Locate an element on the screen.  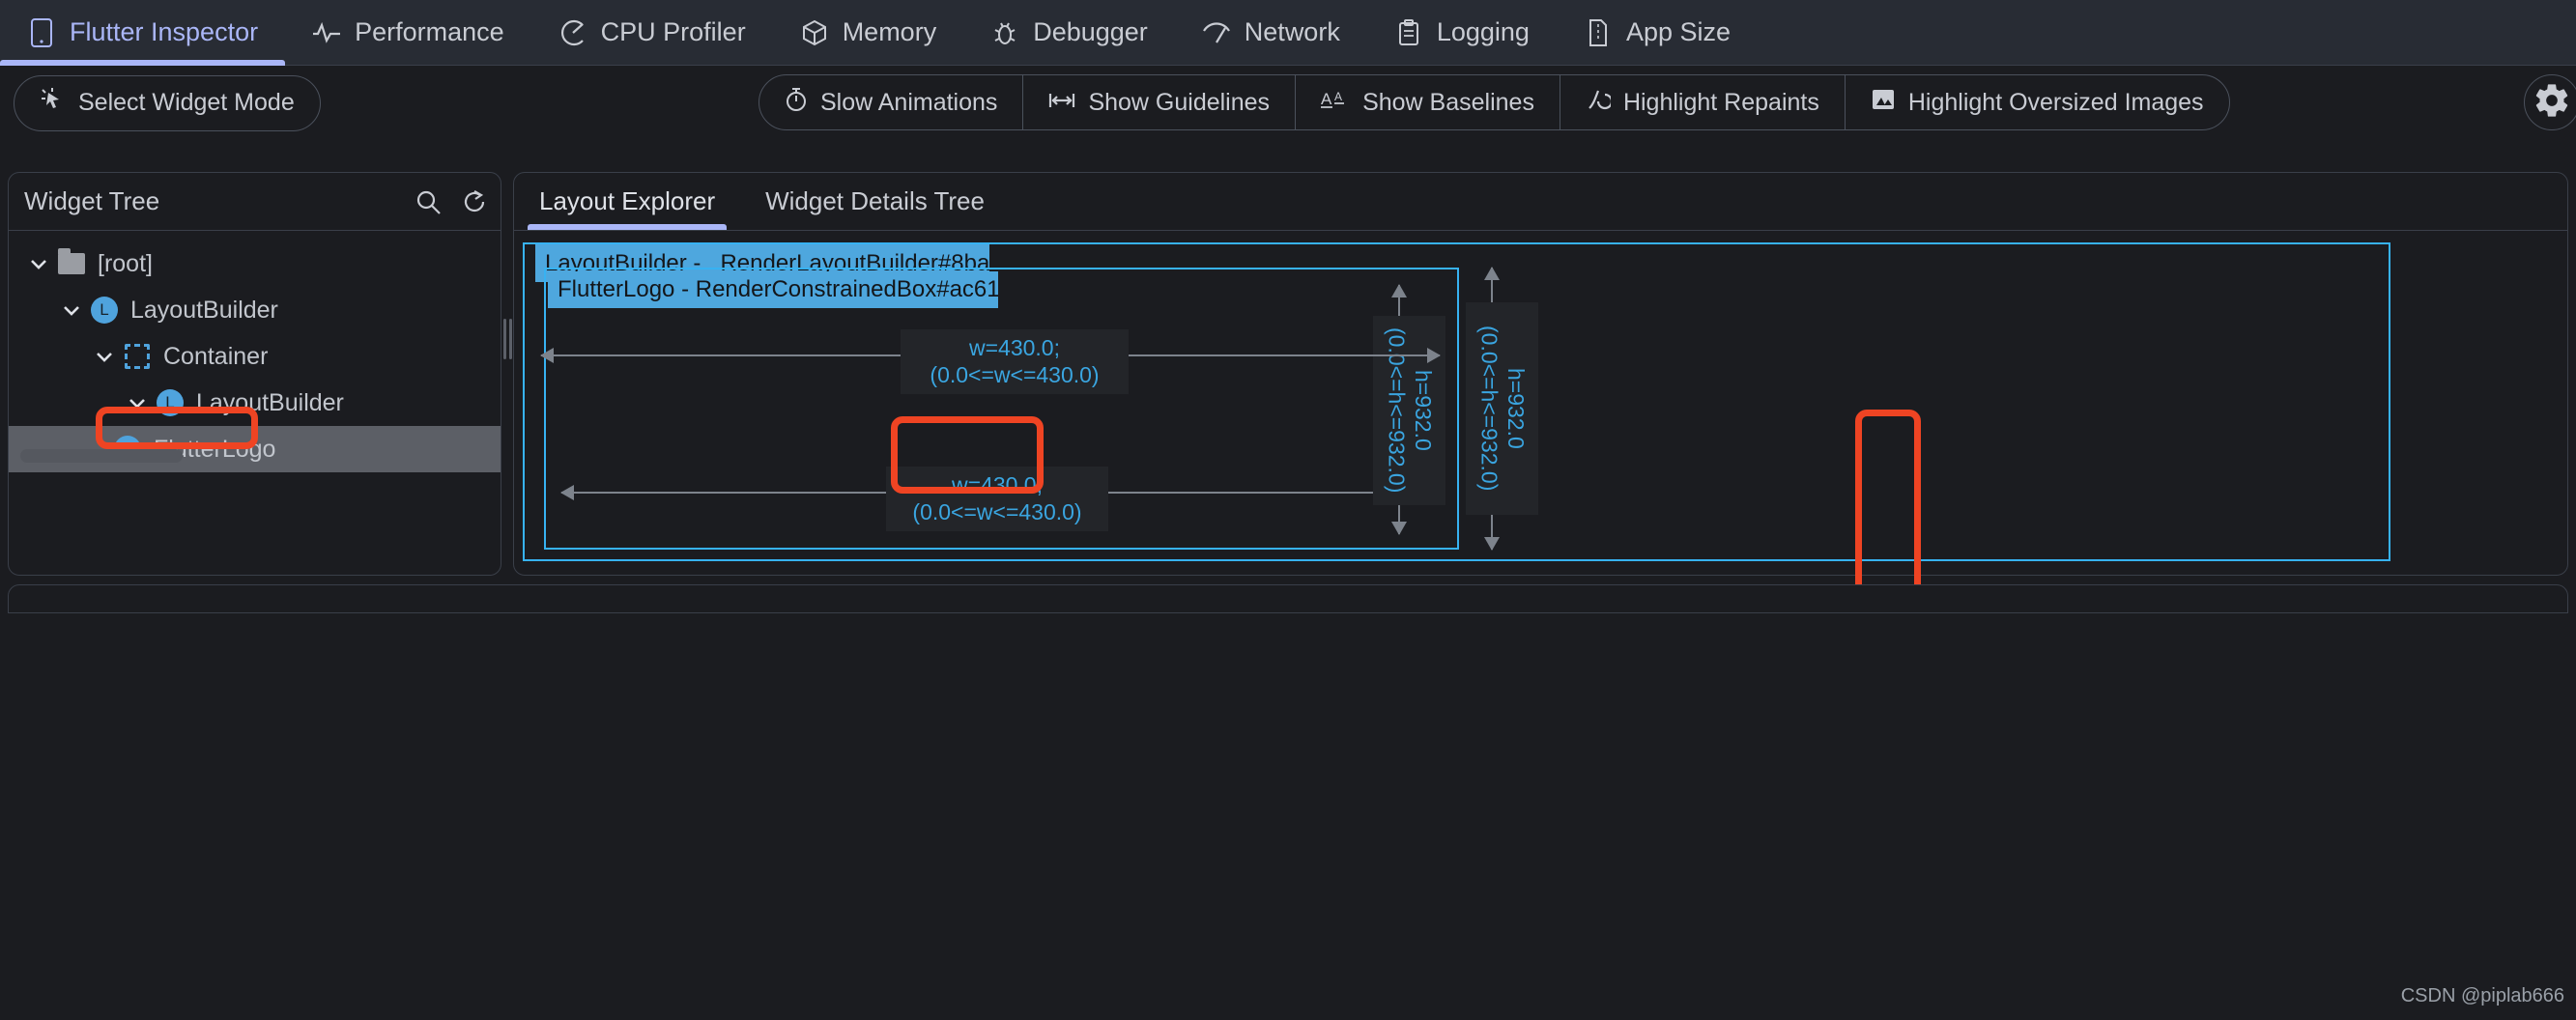
inner-height-label: h=932.0 (0.0<=h<=932.0) is located at coordinates (1410, 411).